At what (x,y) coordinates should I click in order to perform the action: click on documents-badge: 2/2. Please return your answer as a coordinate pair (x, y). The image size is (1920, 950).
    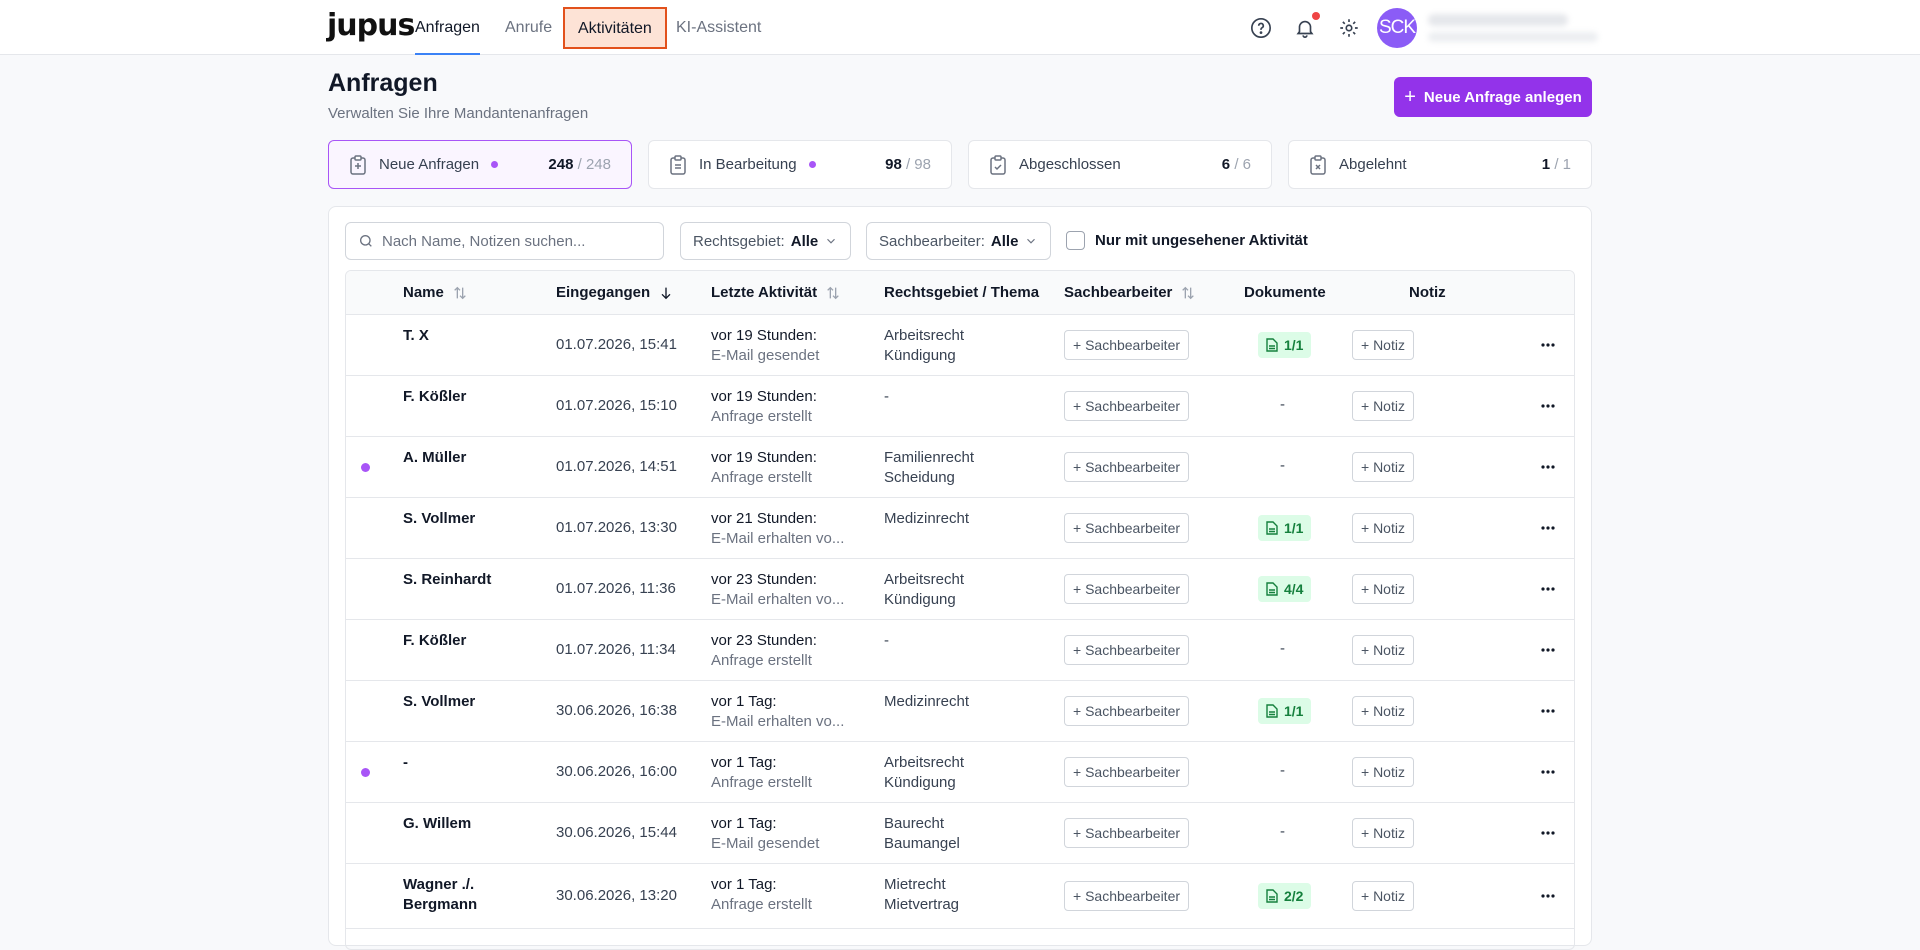
    Looking at the image, I should click on (1285, 896).